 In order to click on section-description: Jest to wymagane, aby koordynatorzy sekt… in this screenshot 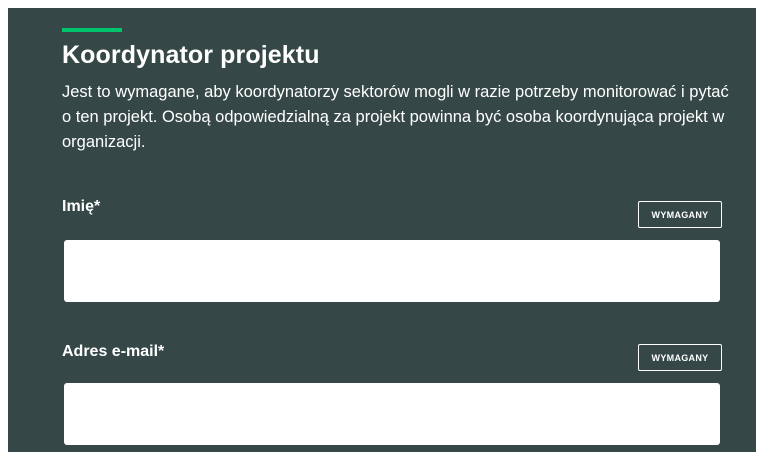, I will do `click(395, 117)`.